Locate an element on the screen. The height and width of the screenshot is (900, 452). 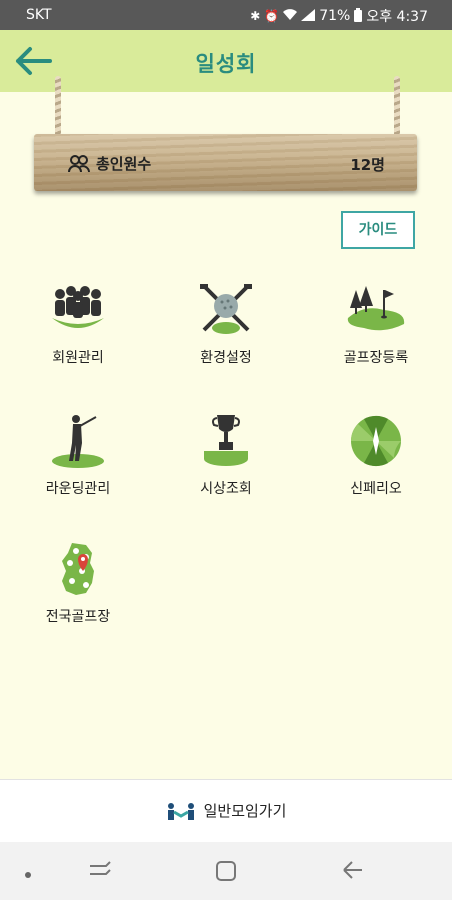
battery-percent: 71% is located at coordinates (335, 16).